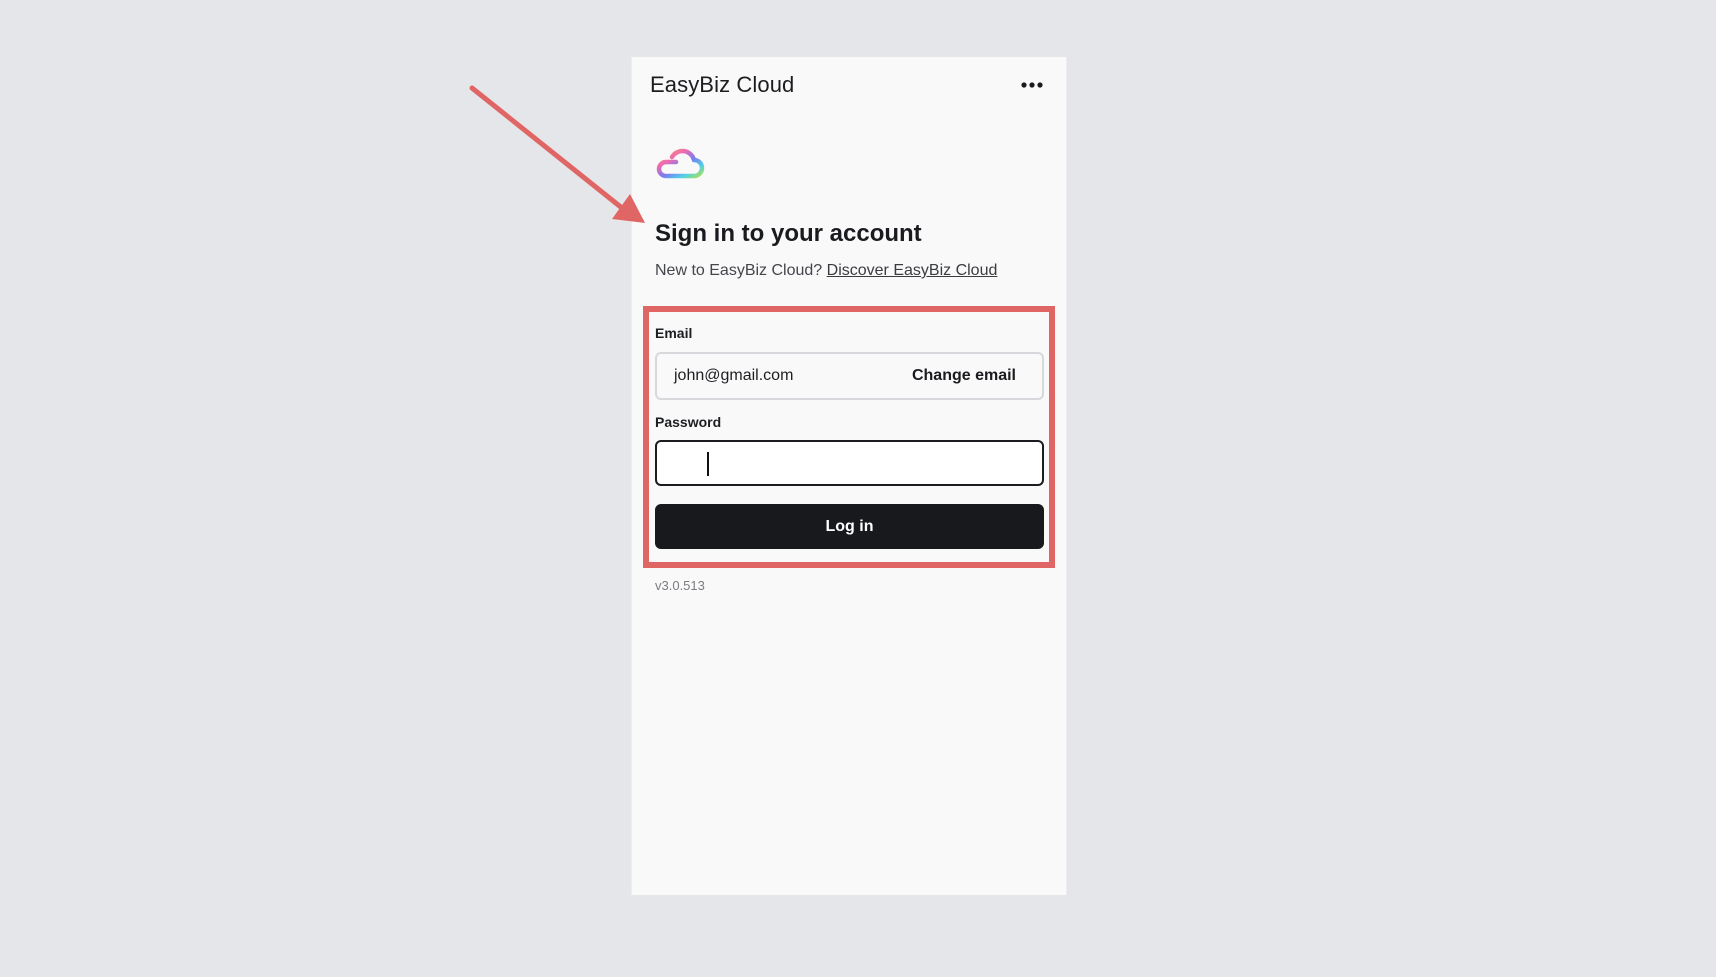 This screenshot has width=1716, height=977. I want to click on signup-prompt-text: New to EasyBiz Cloud?, so click(739, 270).